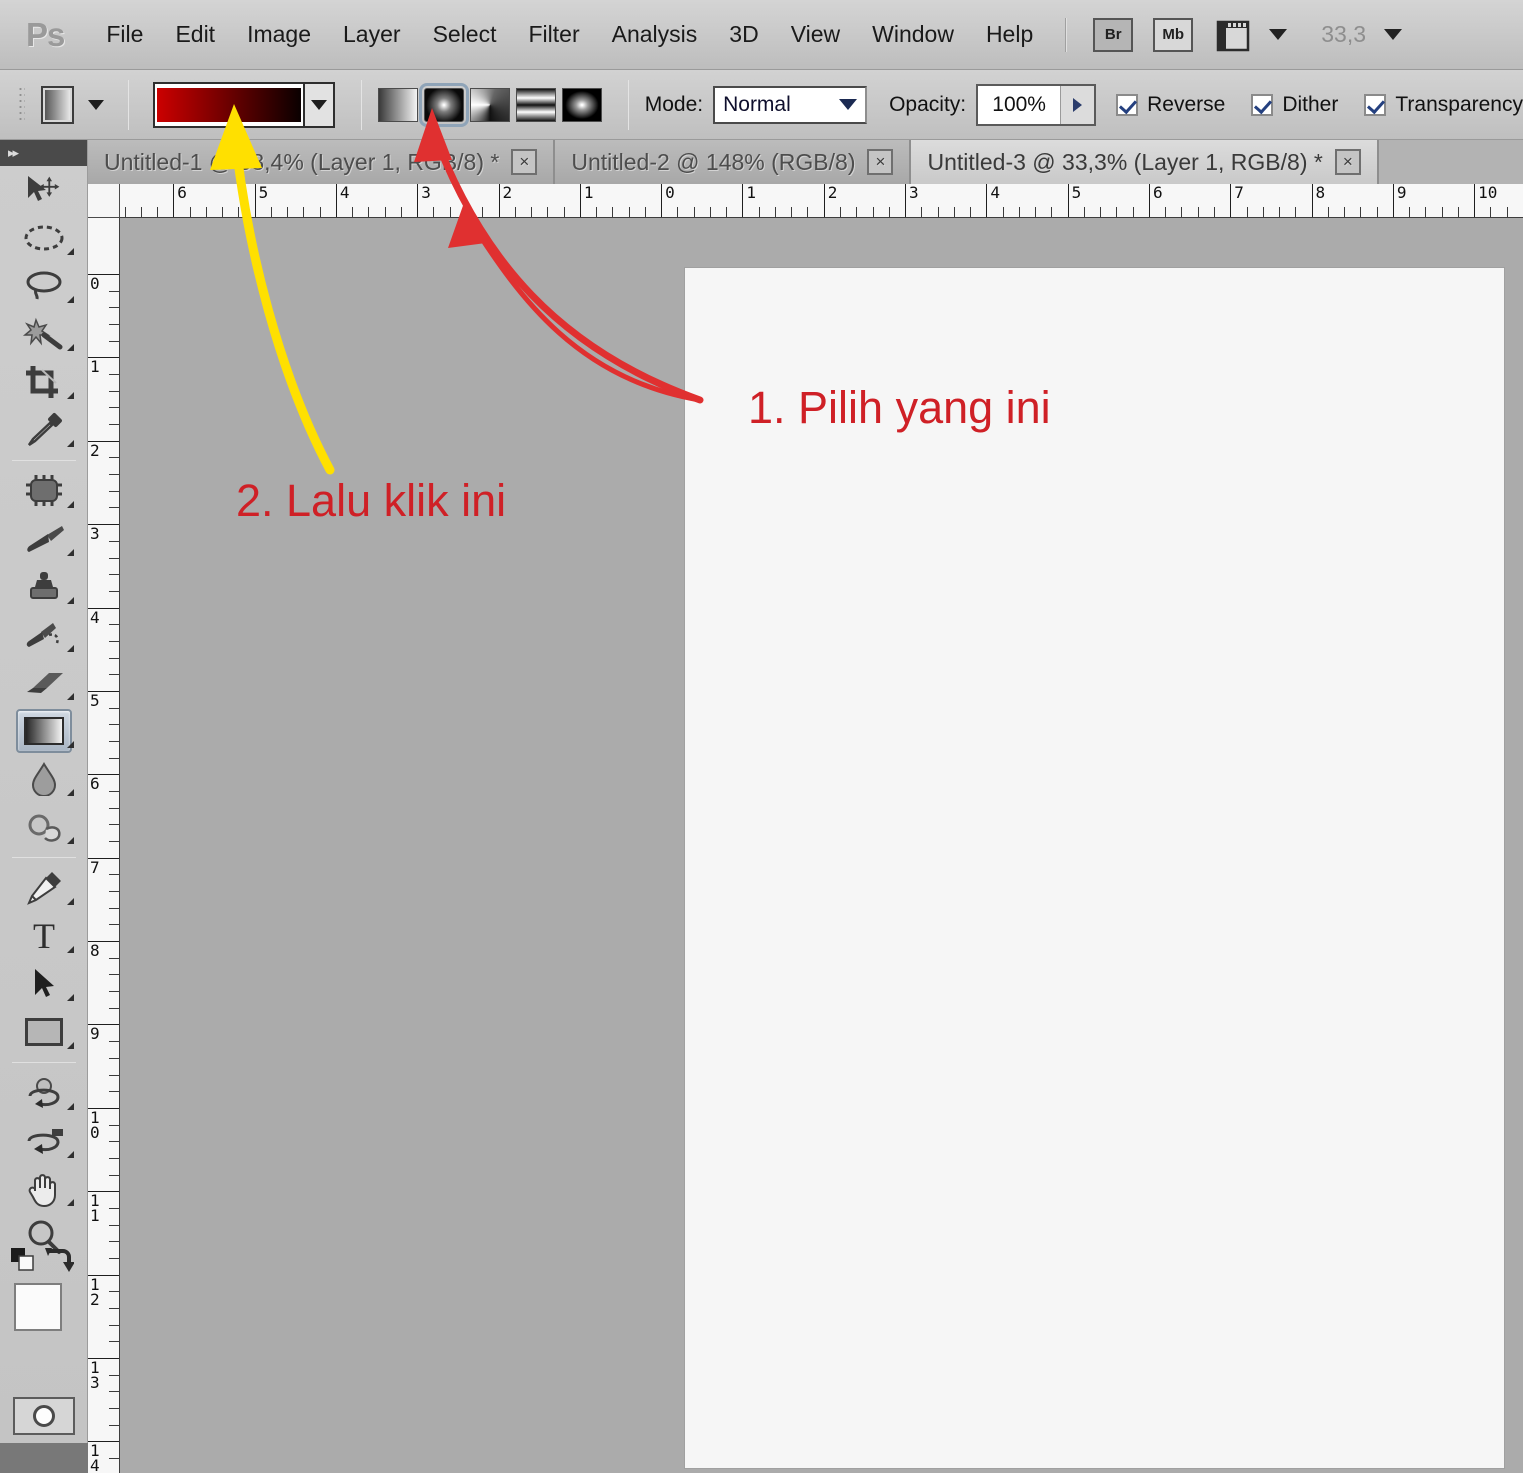 The image size is (1523, 1473). Describe the element at coordinates (44, 1189) in the screenshot. I see `hand-tool` at that location.